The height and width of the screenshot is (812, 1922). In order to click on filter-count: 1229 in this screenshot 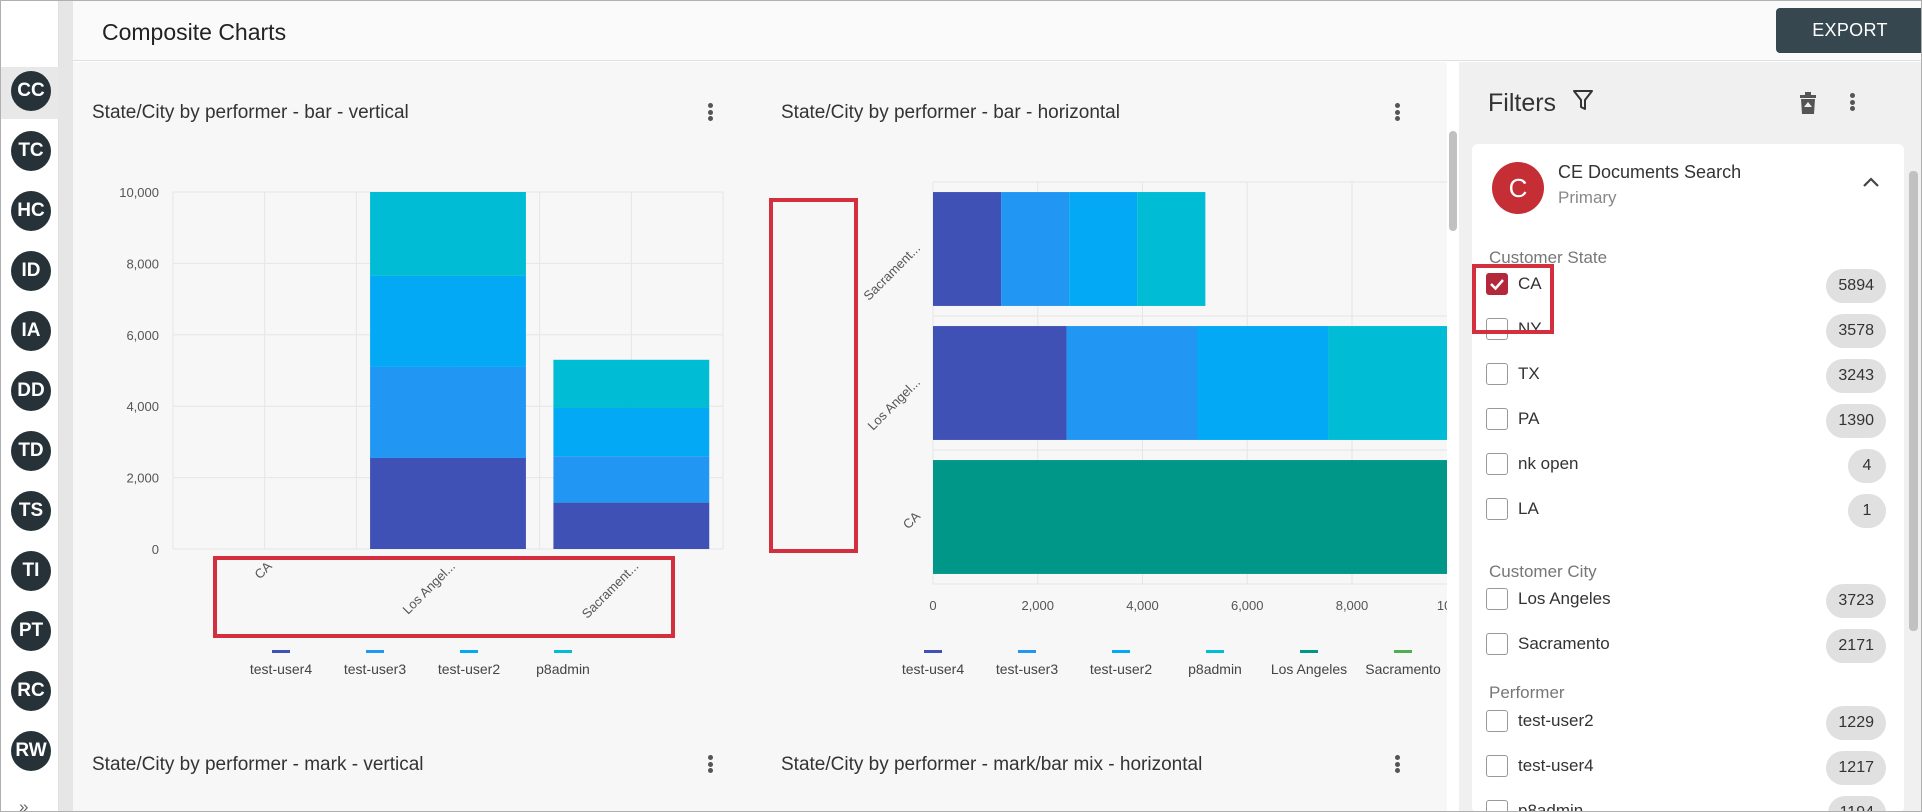, I will do `click(1856, 723)`.